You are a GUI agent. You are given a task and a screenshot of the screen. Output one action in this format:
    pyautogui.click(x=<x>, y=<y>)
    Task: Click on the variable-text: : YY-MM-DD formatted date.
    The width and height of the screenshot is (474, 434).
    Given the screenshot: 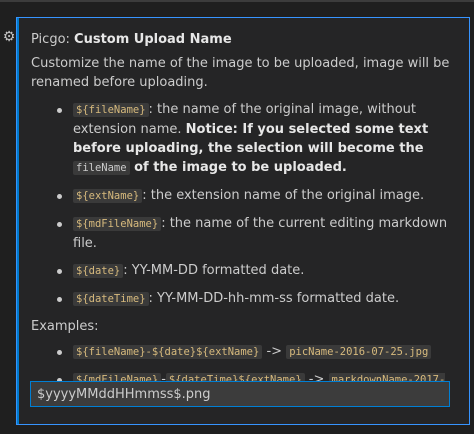 What is the action you would take?
    pyautogui.click(x=214, y=270)
    